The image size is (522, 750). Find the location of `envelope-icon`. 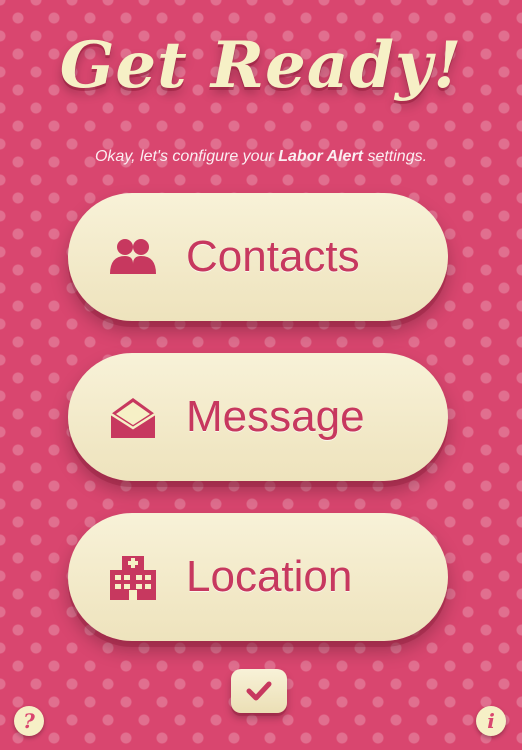

envelope-icon is located at coordinates (133, 418).